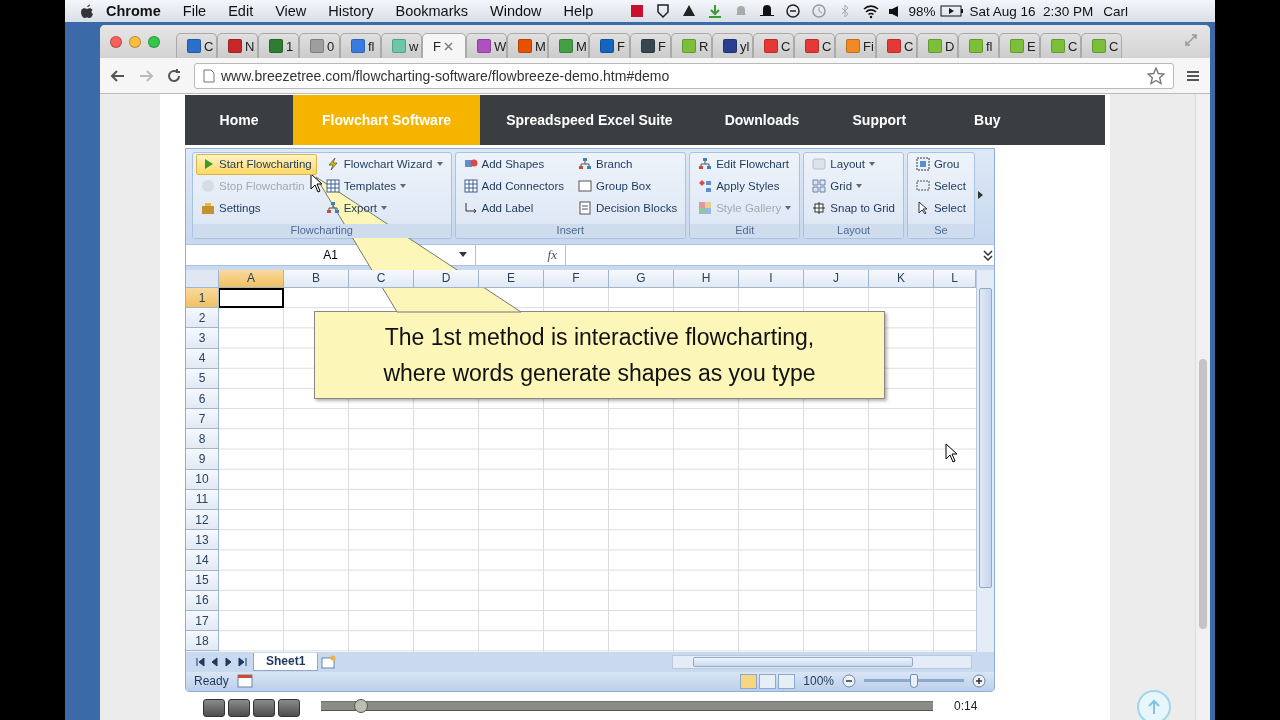  Describe the element at coordinates (239, 120) in the screenshot. I see `nav-link: Home` at that location.